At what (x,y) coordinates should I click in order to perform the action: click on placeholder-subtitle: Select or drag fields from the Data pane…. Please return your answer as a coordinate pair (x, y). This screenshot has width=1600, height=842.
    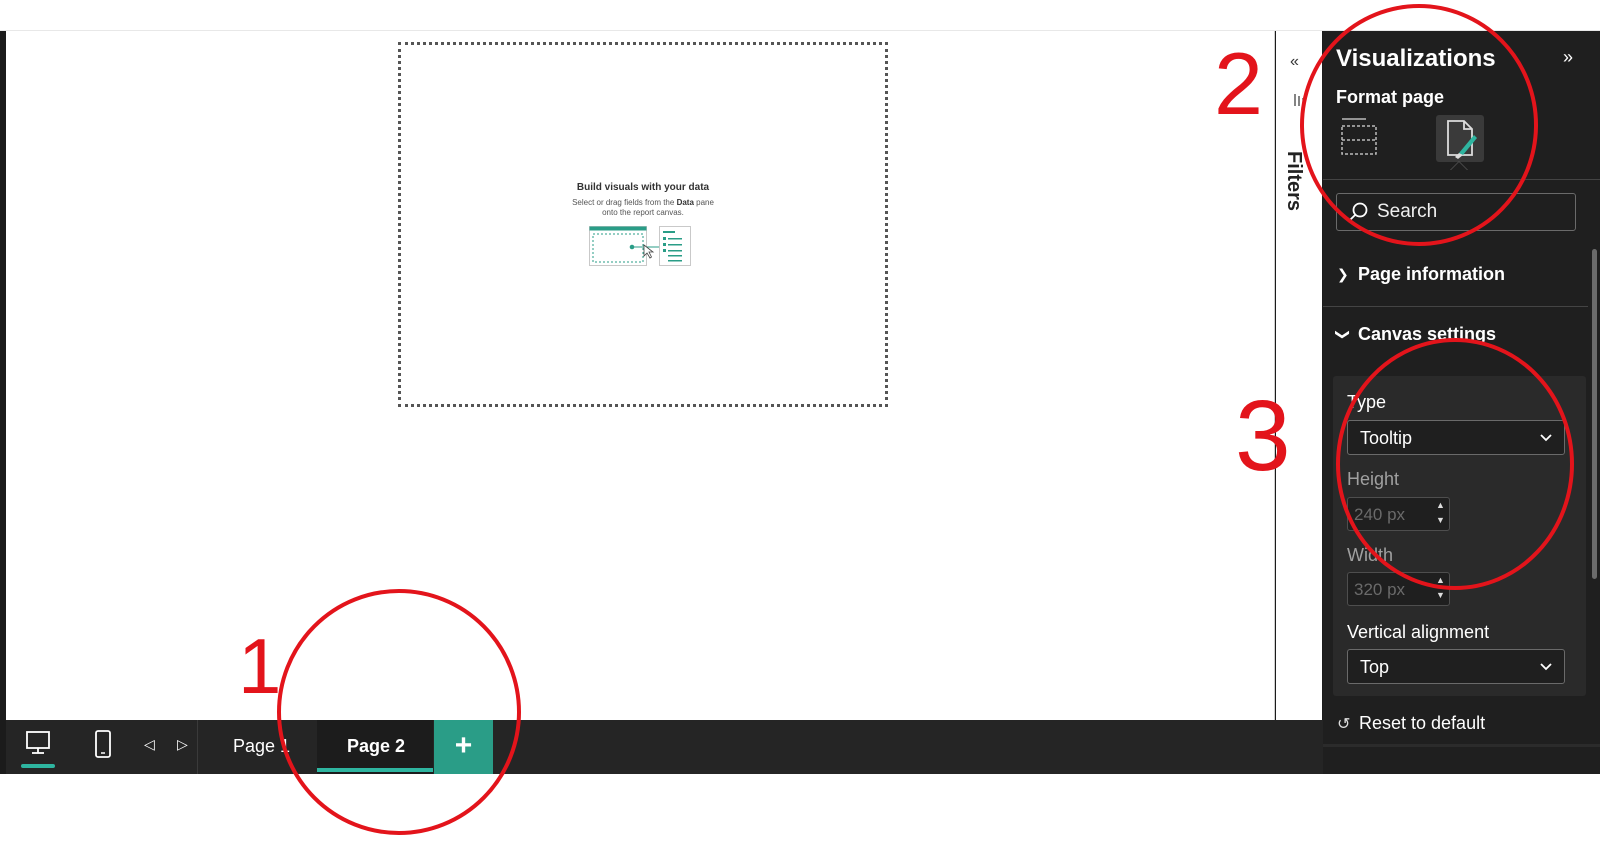
    Looking at the image, I should click on (643, 208).